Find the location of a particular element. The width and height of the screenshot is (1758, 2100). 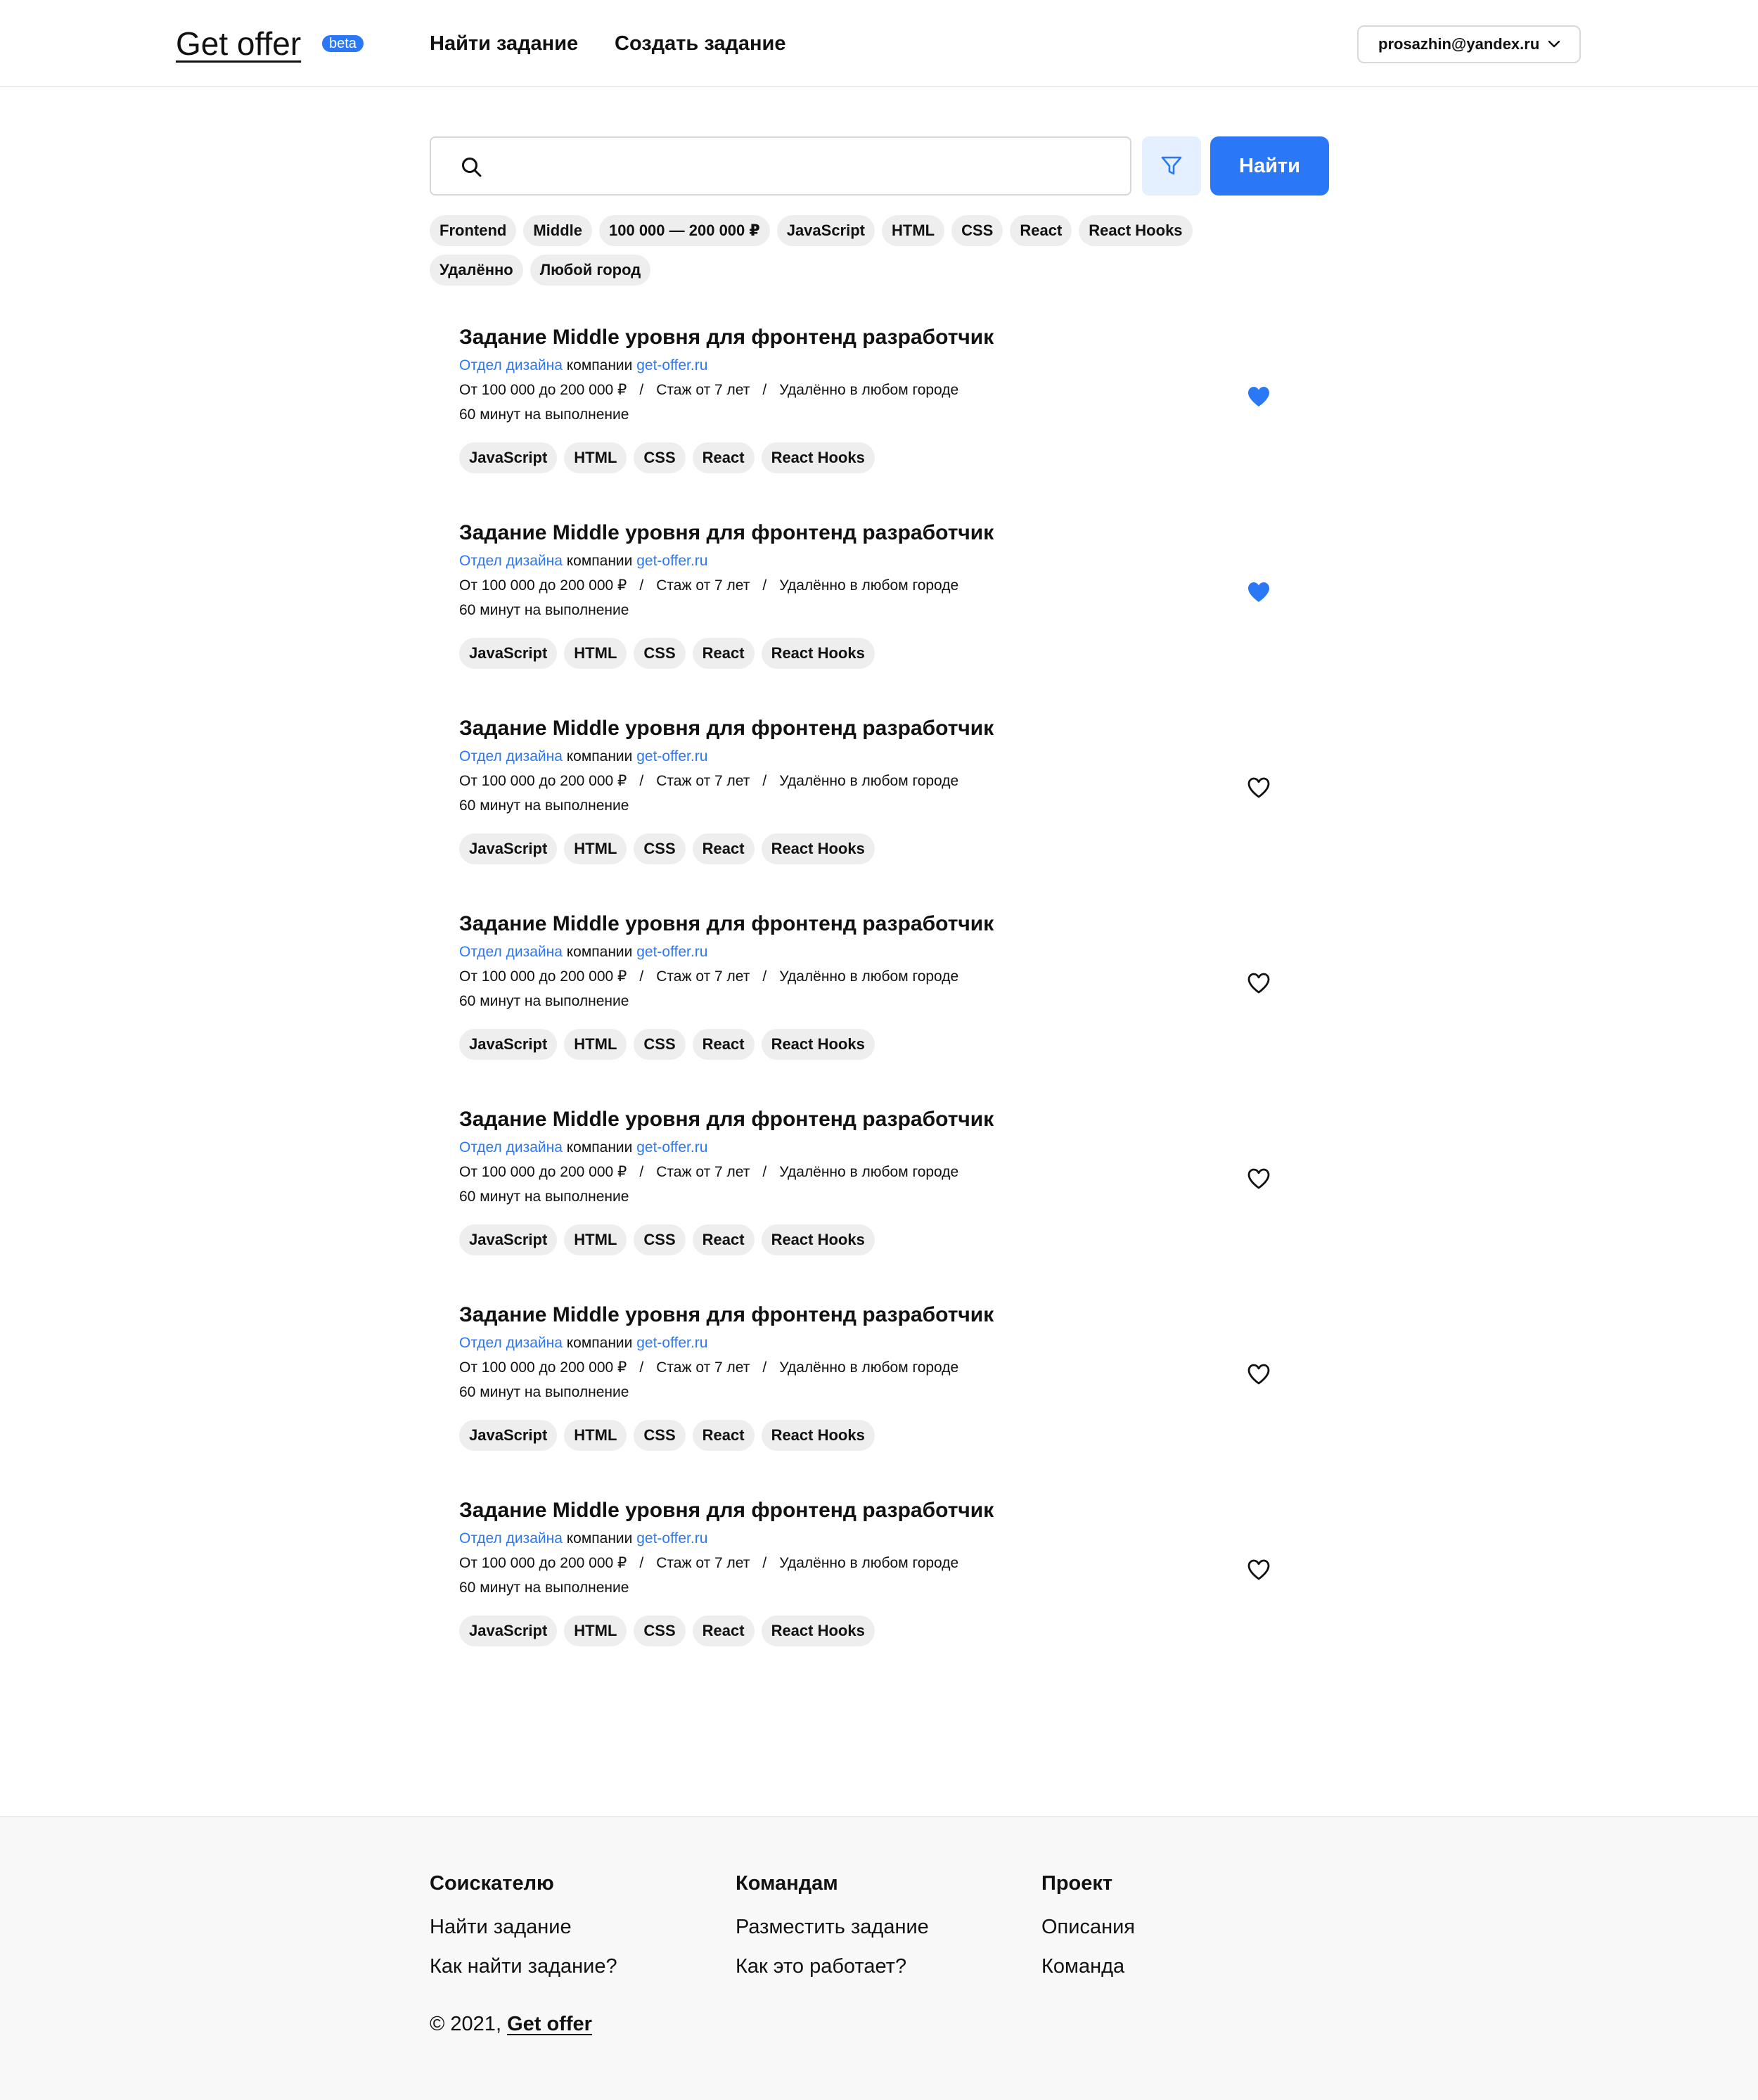

filter-chip: Удалённо is located at coordinates (476, 270).